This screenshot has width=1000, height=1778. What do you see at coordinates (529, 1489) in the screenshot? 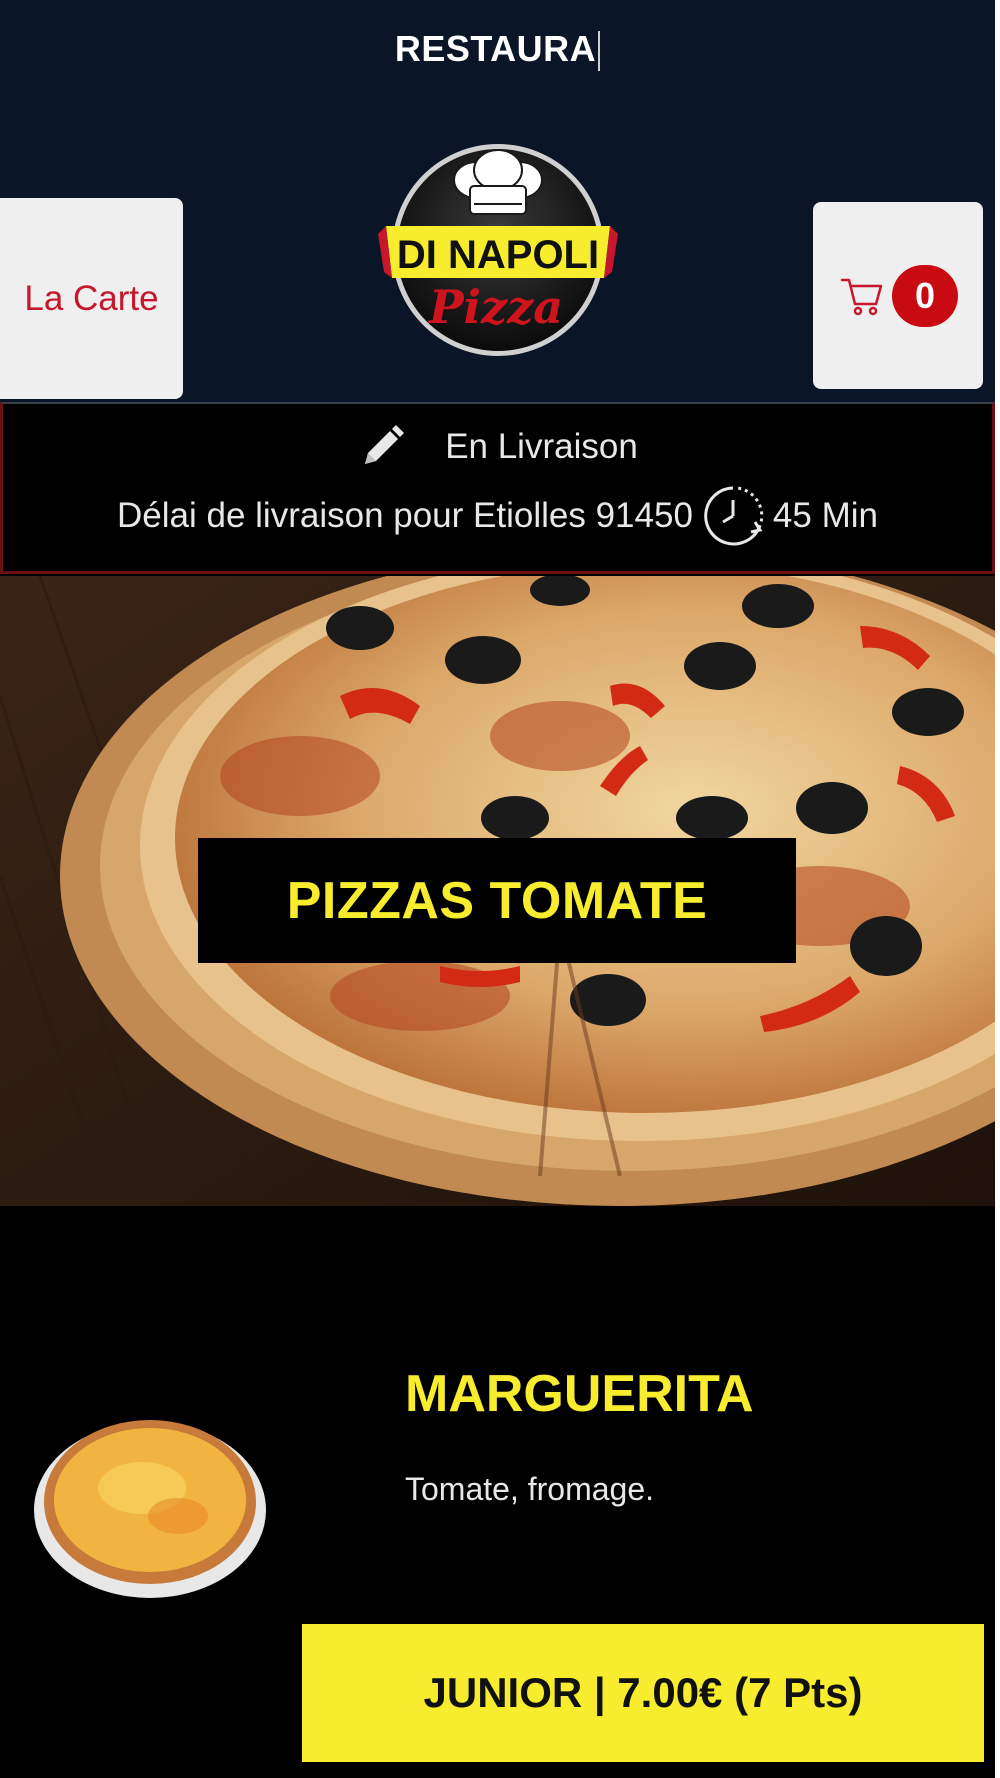
I see `product-description: Tomate, fromage.` at bounding box center [529, 1489].